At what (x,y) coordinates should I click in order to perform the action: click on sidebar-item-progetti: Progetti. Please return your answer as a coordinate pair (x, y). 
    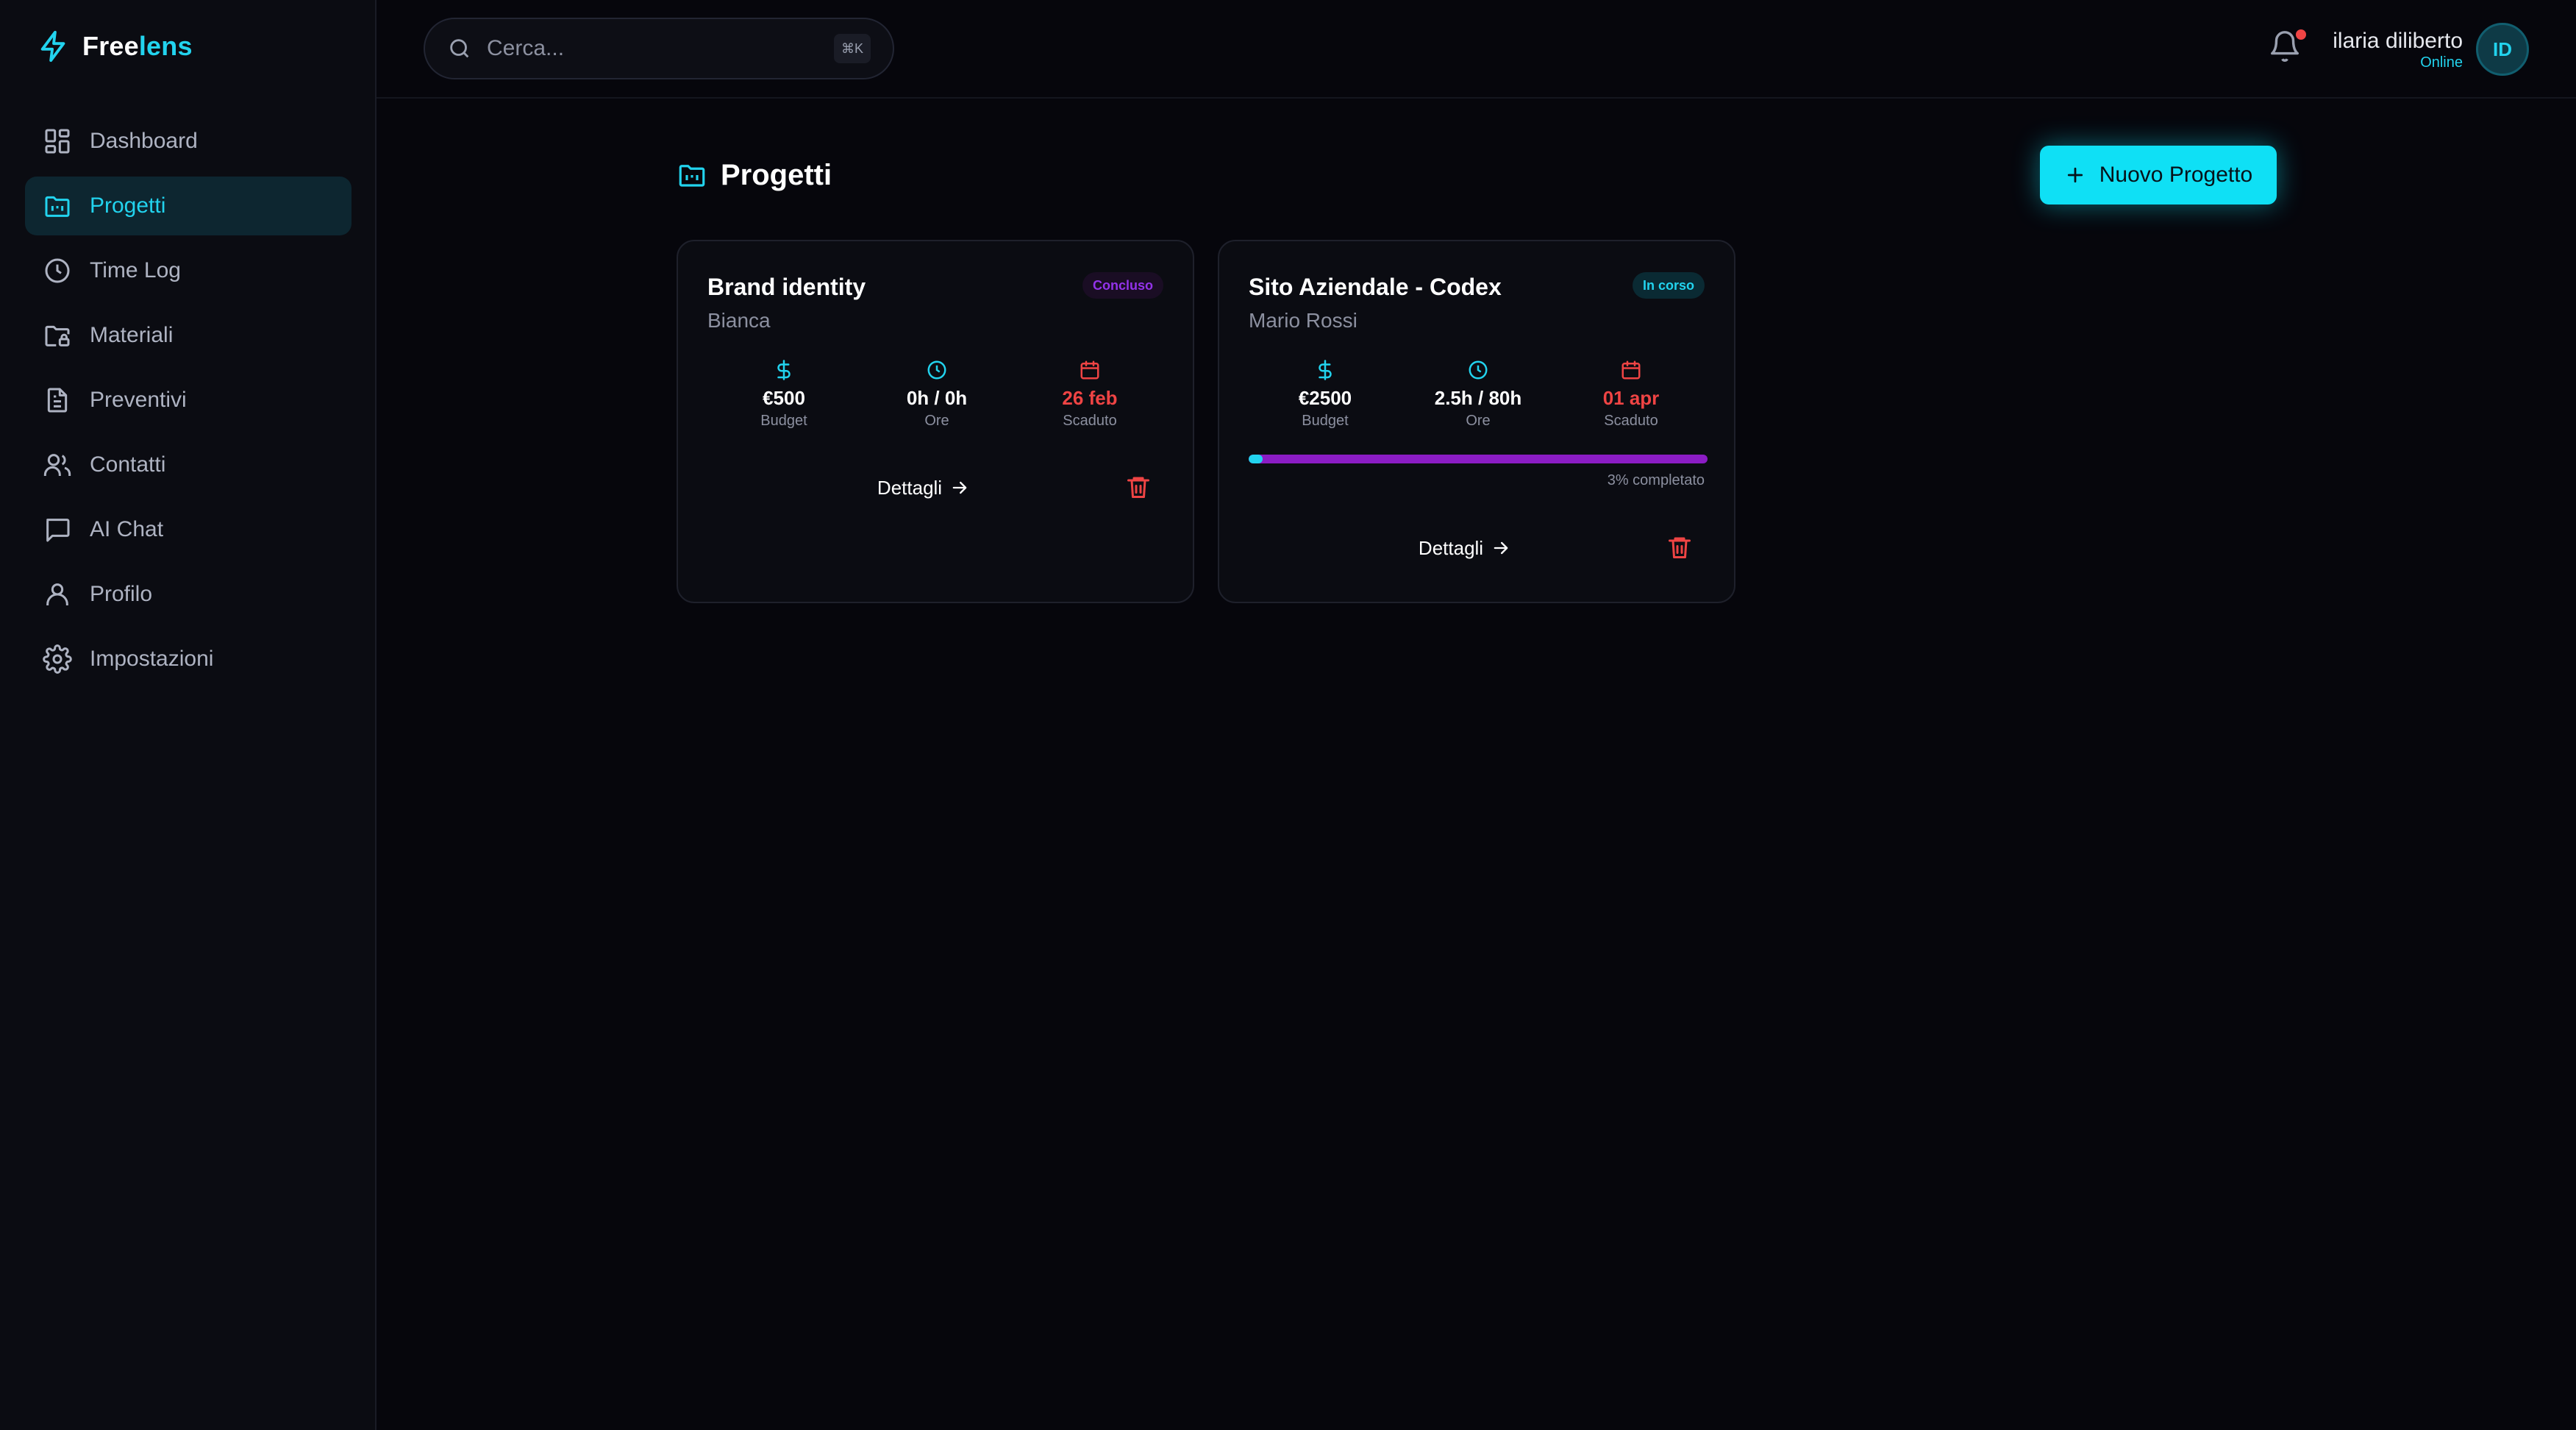
    Looking at the image, I should click on (188, 206).